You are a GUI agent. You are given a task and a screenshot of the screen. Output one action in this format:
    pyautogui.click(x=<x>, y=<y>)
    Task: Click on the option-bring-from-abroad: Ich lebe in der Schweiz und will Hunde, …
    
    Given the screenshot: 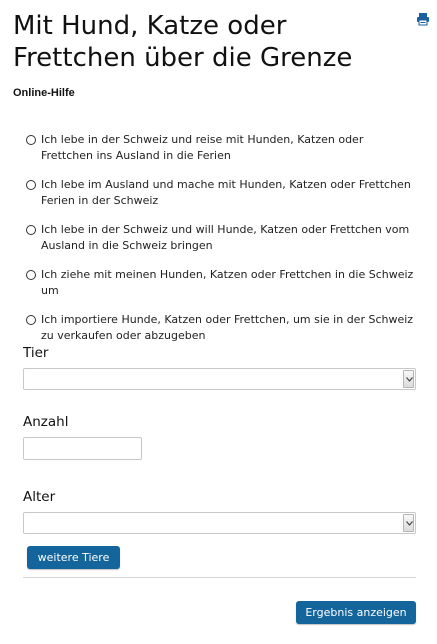 What is the action you would take?
    pyautogui.click(x=221, y=238)
    